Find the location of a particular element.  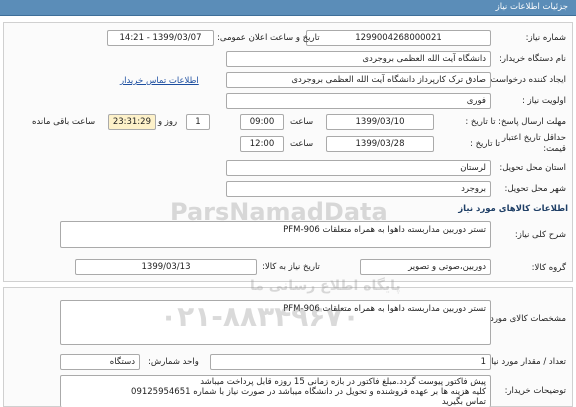

need-number-label: شماره نیاز: is located at coordinates (545, 38).